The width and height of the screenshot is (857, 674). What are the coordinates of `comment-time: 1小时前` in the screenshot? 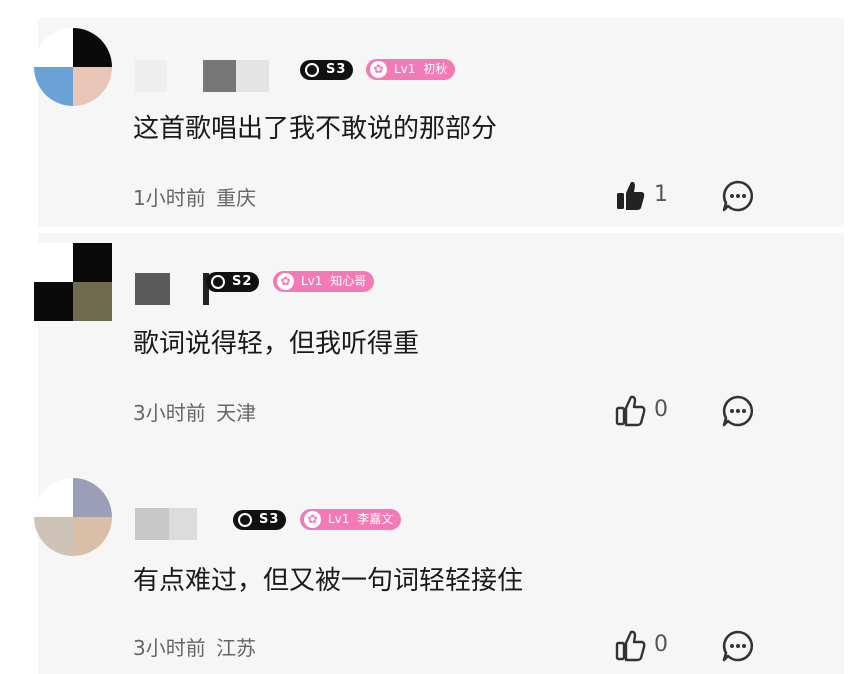 It's located at (169, 198).